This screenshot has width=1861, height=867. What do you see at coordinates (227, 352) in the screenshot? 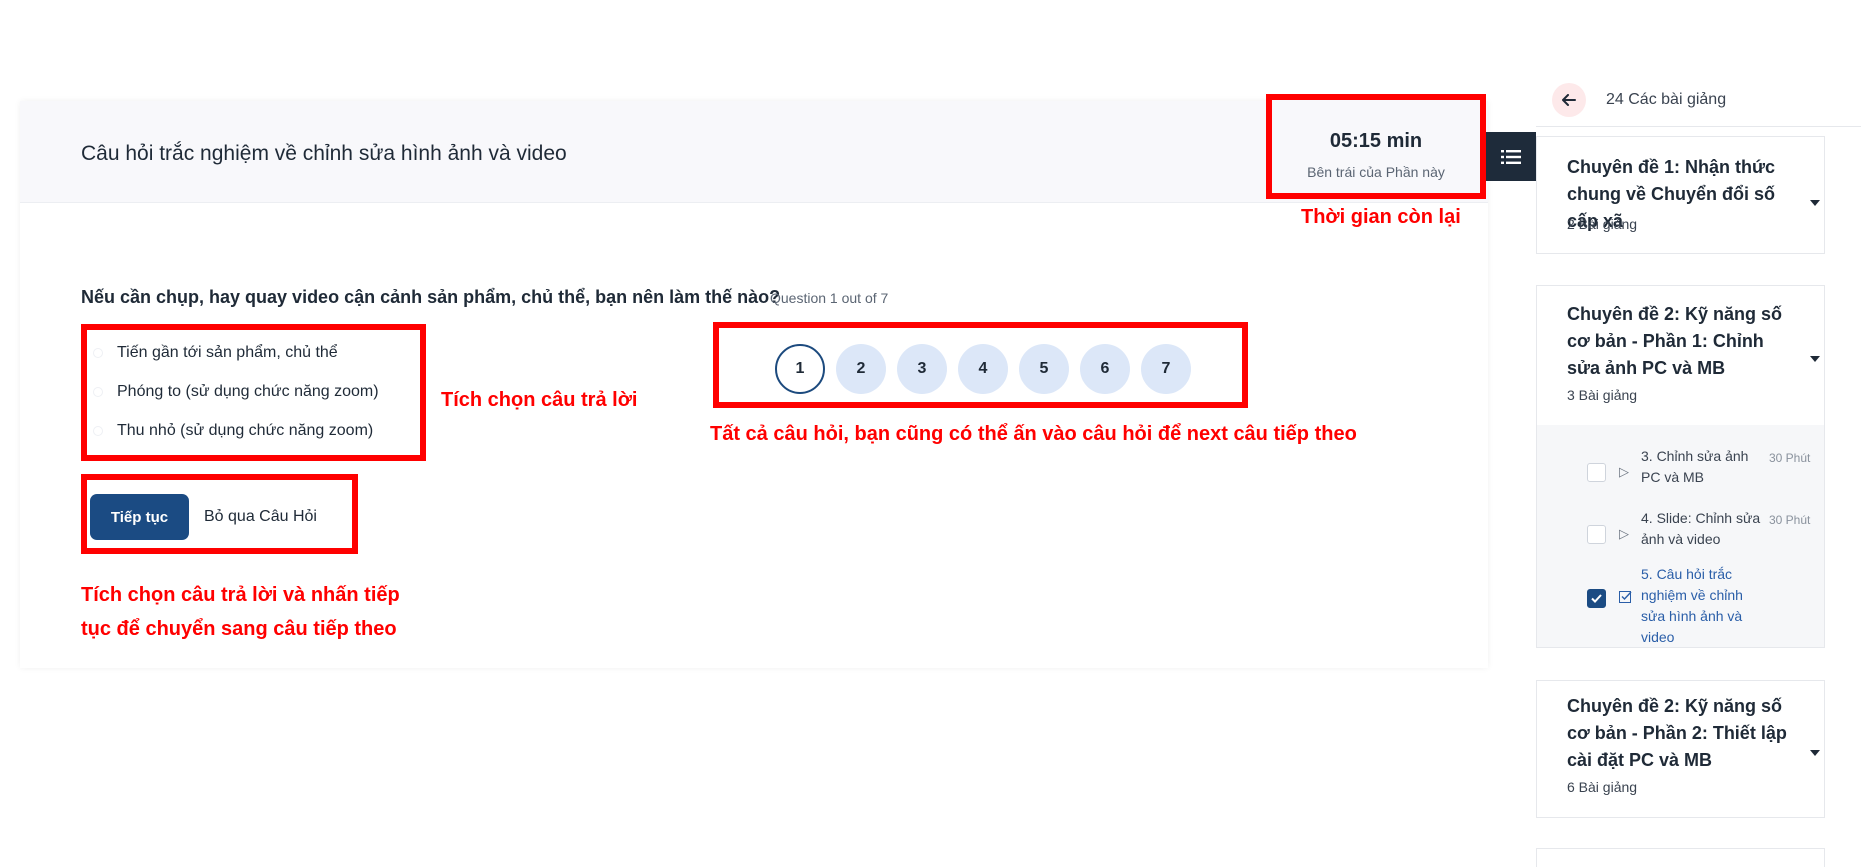
I see `answer-label: Tiến gần tới sản phẩm, chủ thể` at bounding box center [227, 352].